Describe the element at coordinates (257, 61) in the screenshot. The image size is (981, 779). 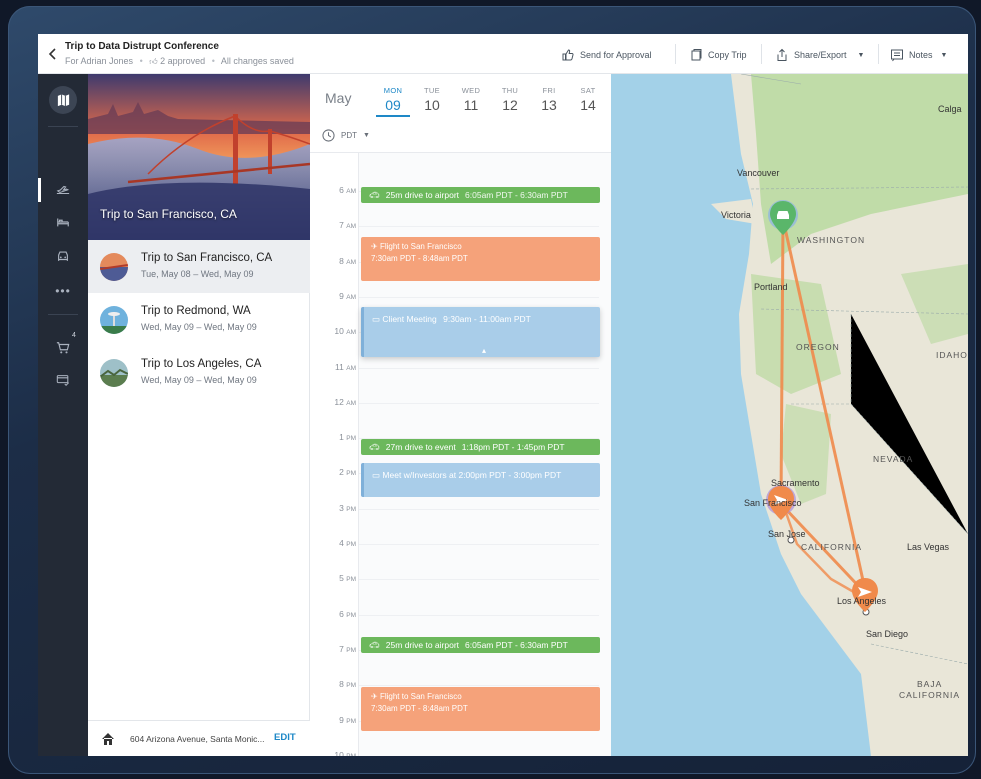
I see `save-status: All changes saved` at that location.